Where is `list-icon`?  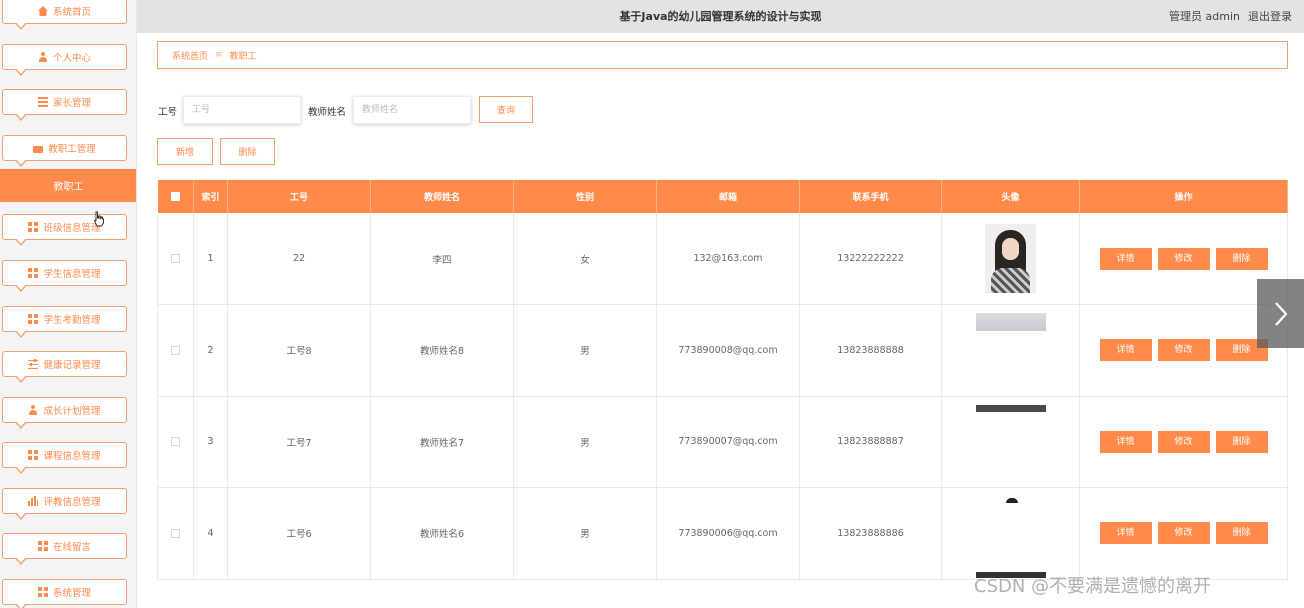
list-icon is located at coordinates (42, 102).